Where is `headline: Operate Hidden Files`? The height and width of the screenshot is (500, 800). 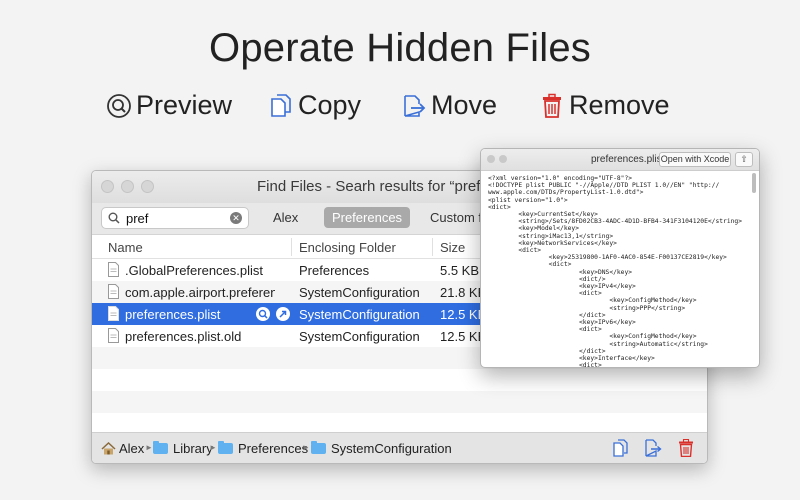
headline: Operate Hidden Files is located at coordinates (400, 48).